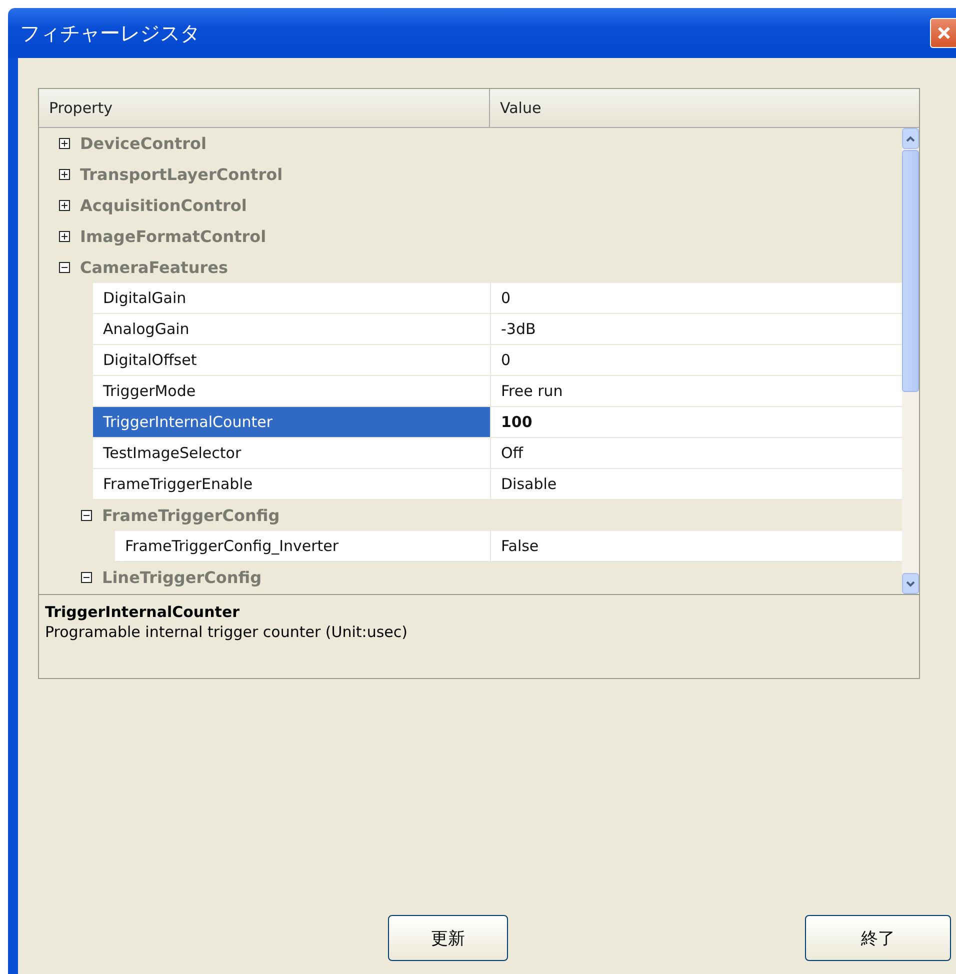  I want to click on property-value: False, so click(696, 546).